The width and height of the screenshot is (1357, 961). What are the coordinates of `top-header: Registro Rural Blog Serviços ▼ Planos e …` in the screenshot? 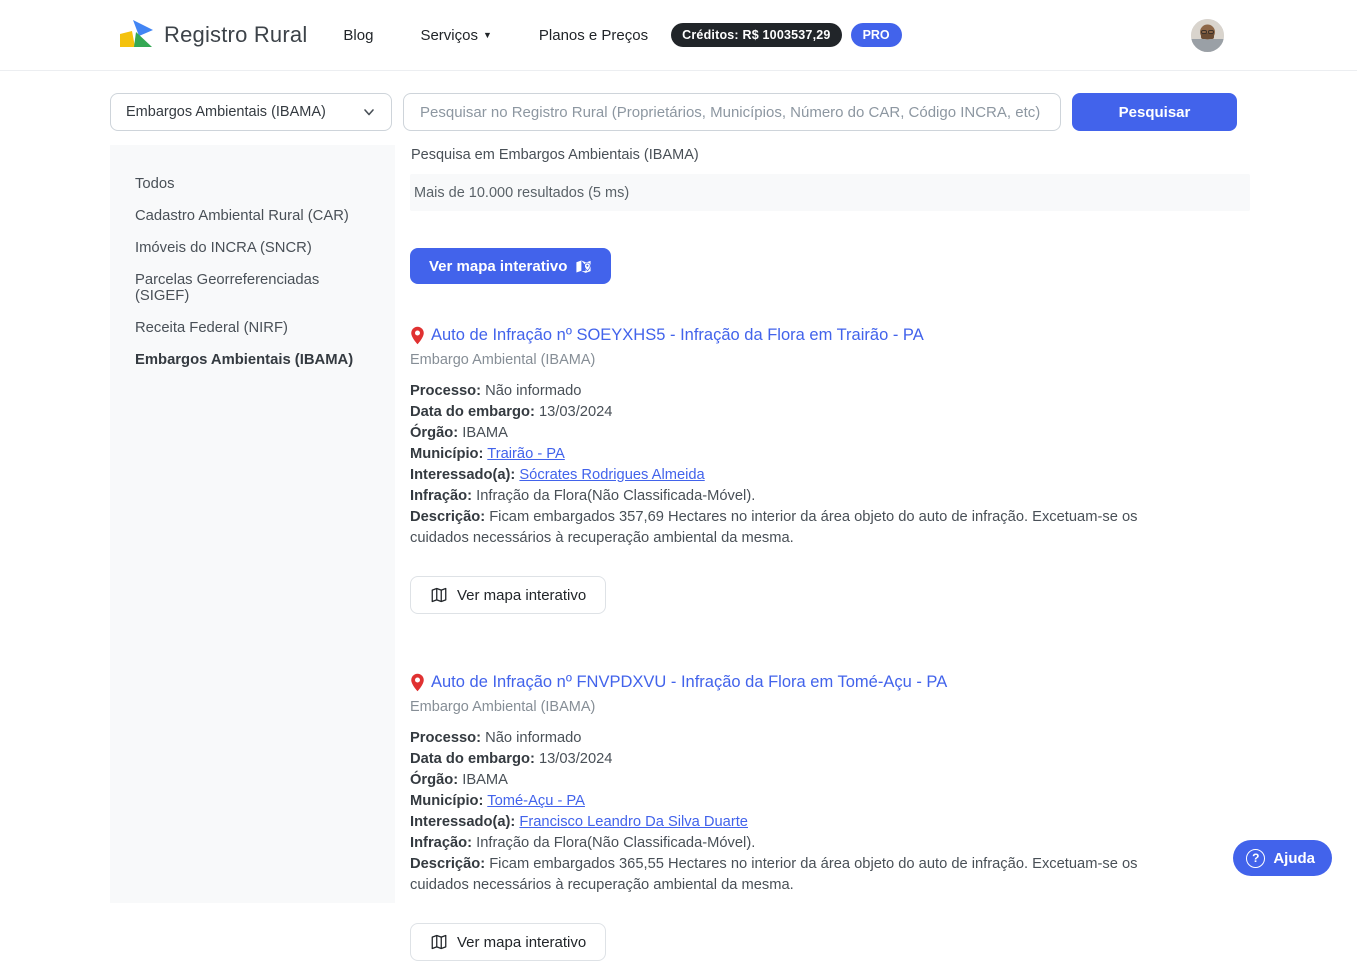 It's located at (678, 35).